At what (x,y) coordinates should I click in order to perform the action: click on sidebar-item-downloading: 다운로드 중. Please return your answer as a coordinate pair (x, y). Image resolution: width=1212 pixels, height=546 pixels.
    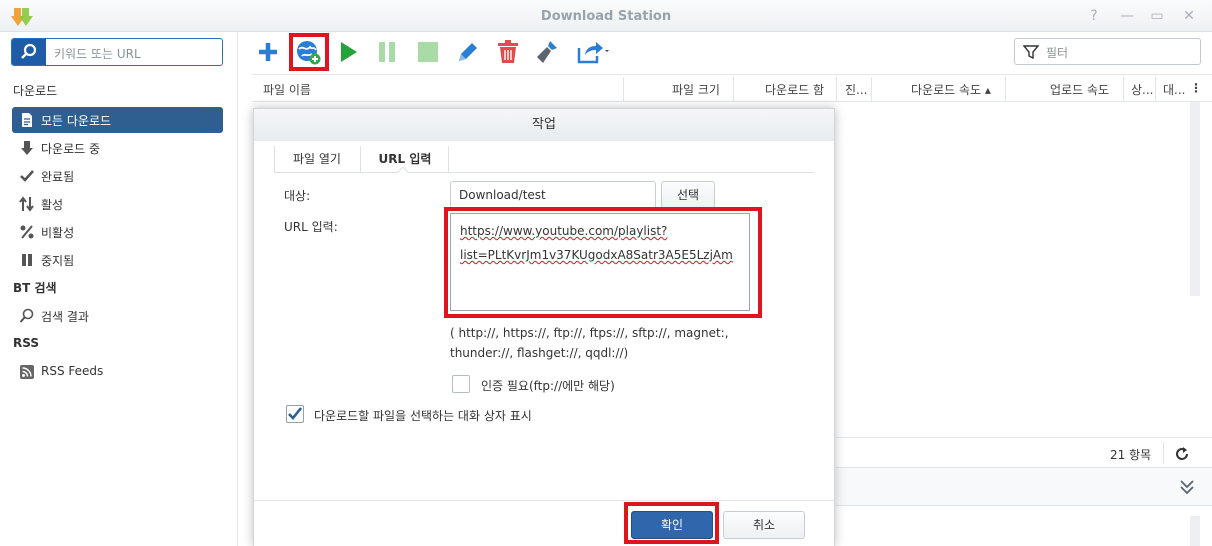
    Looking at the image, I should click on (117, 148).